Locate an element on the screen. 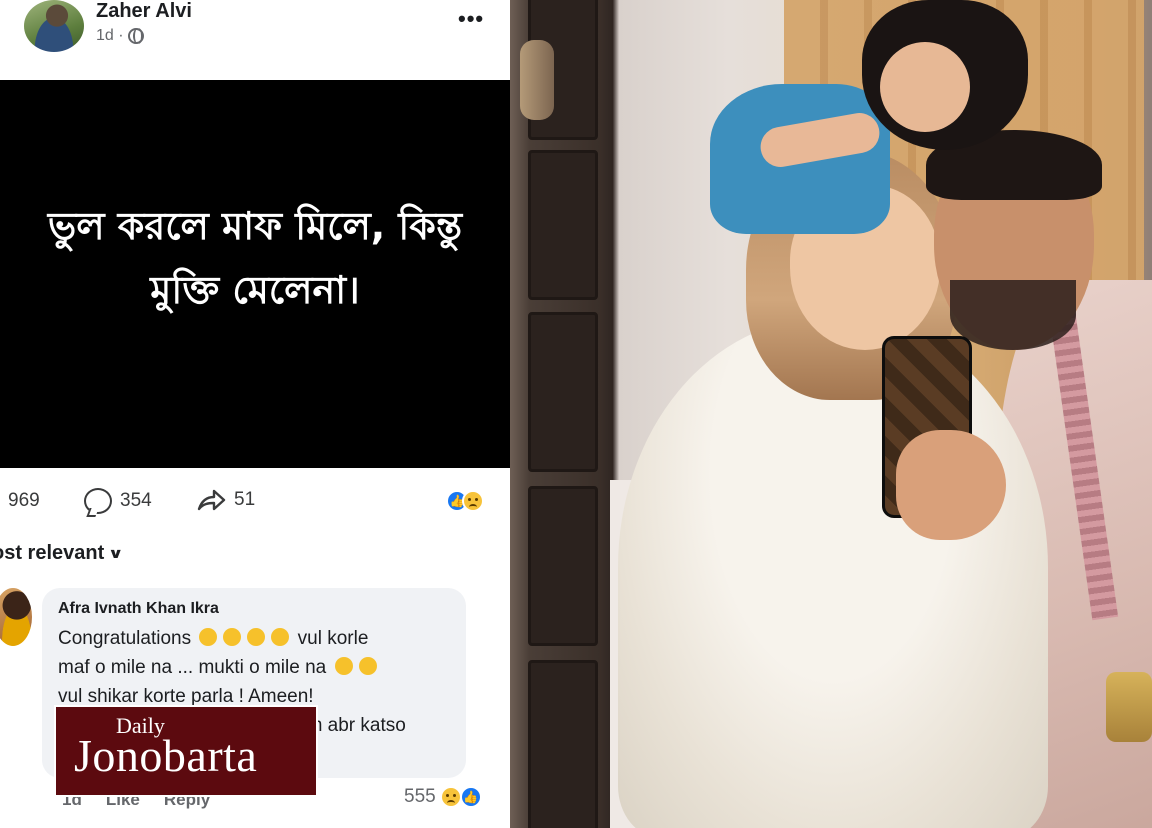 This screenshot has height=828, width=1152. comment-line-2-text: maf o mile na ... mukti o mile na is located at coordinates (192, 667).